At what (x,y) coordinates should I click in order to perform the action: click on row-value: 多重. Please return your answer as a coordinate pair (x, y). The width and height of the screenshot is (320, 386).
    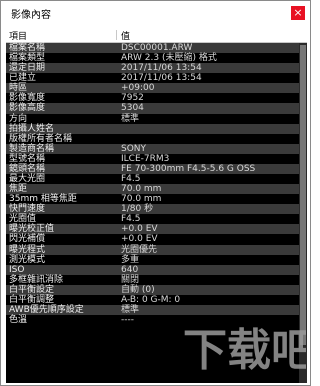
    Looking at the image, I should click on (130, 259).